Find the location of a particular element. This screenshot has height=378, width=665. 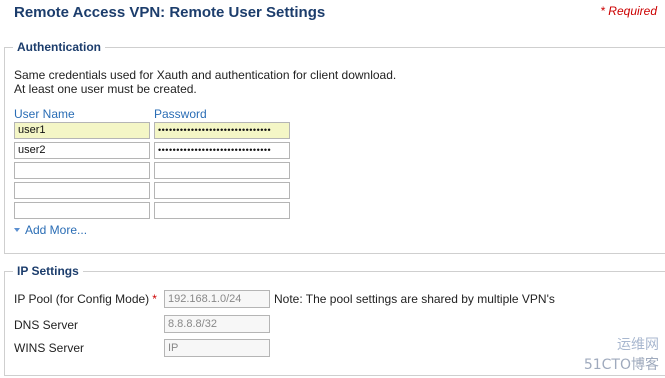

password-input-1: ••••••••••••••••••••••••••••••• is located at coordinates (222, 130).